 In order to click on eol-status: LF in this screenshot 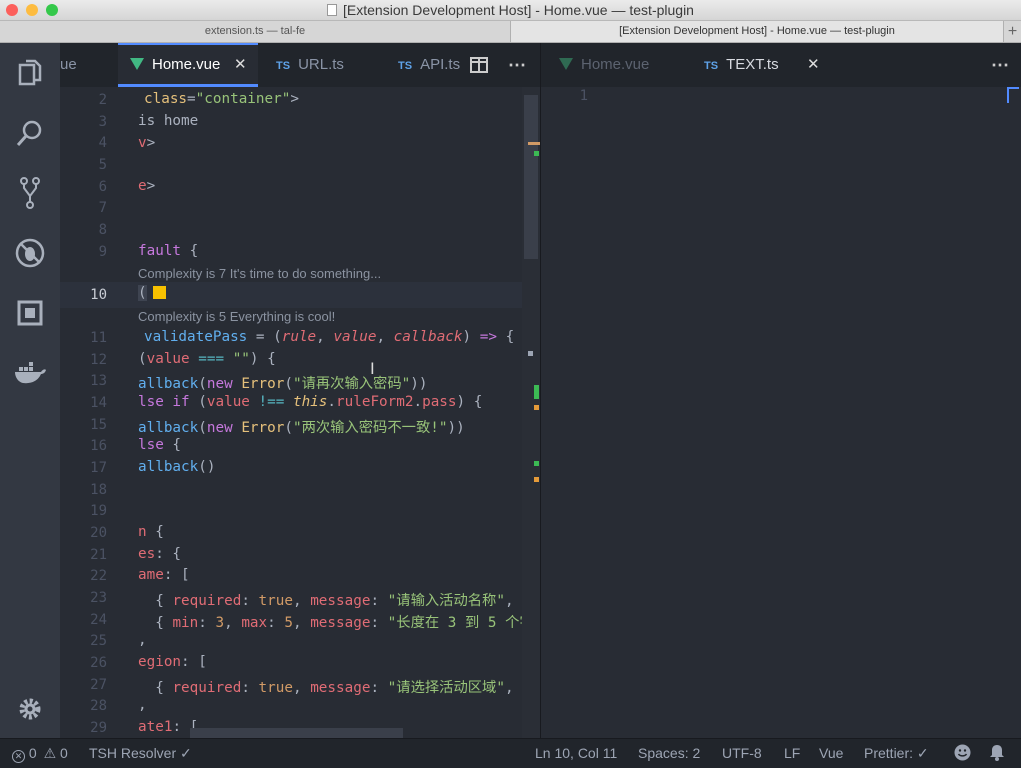, I will do `click(792, 753)`.